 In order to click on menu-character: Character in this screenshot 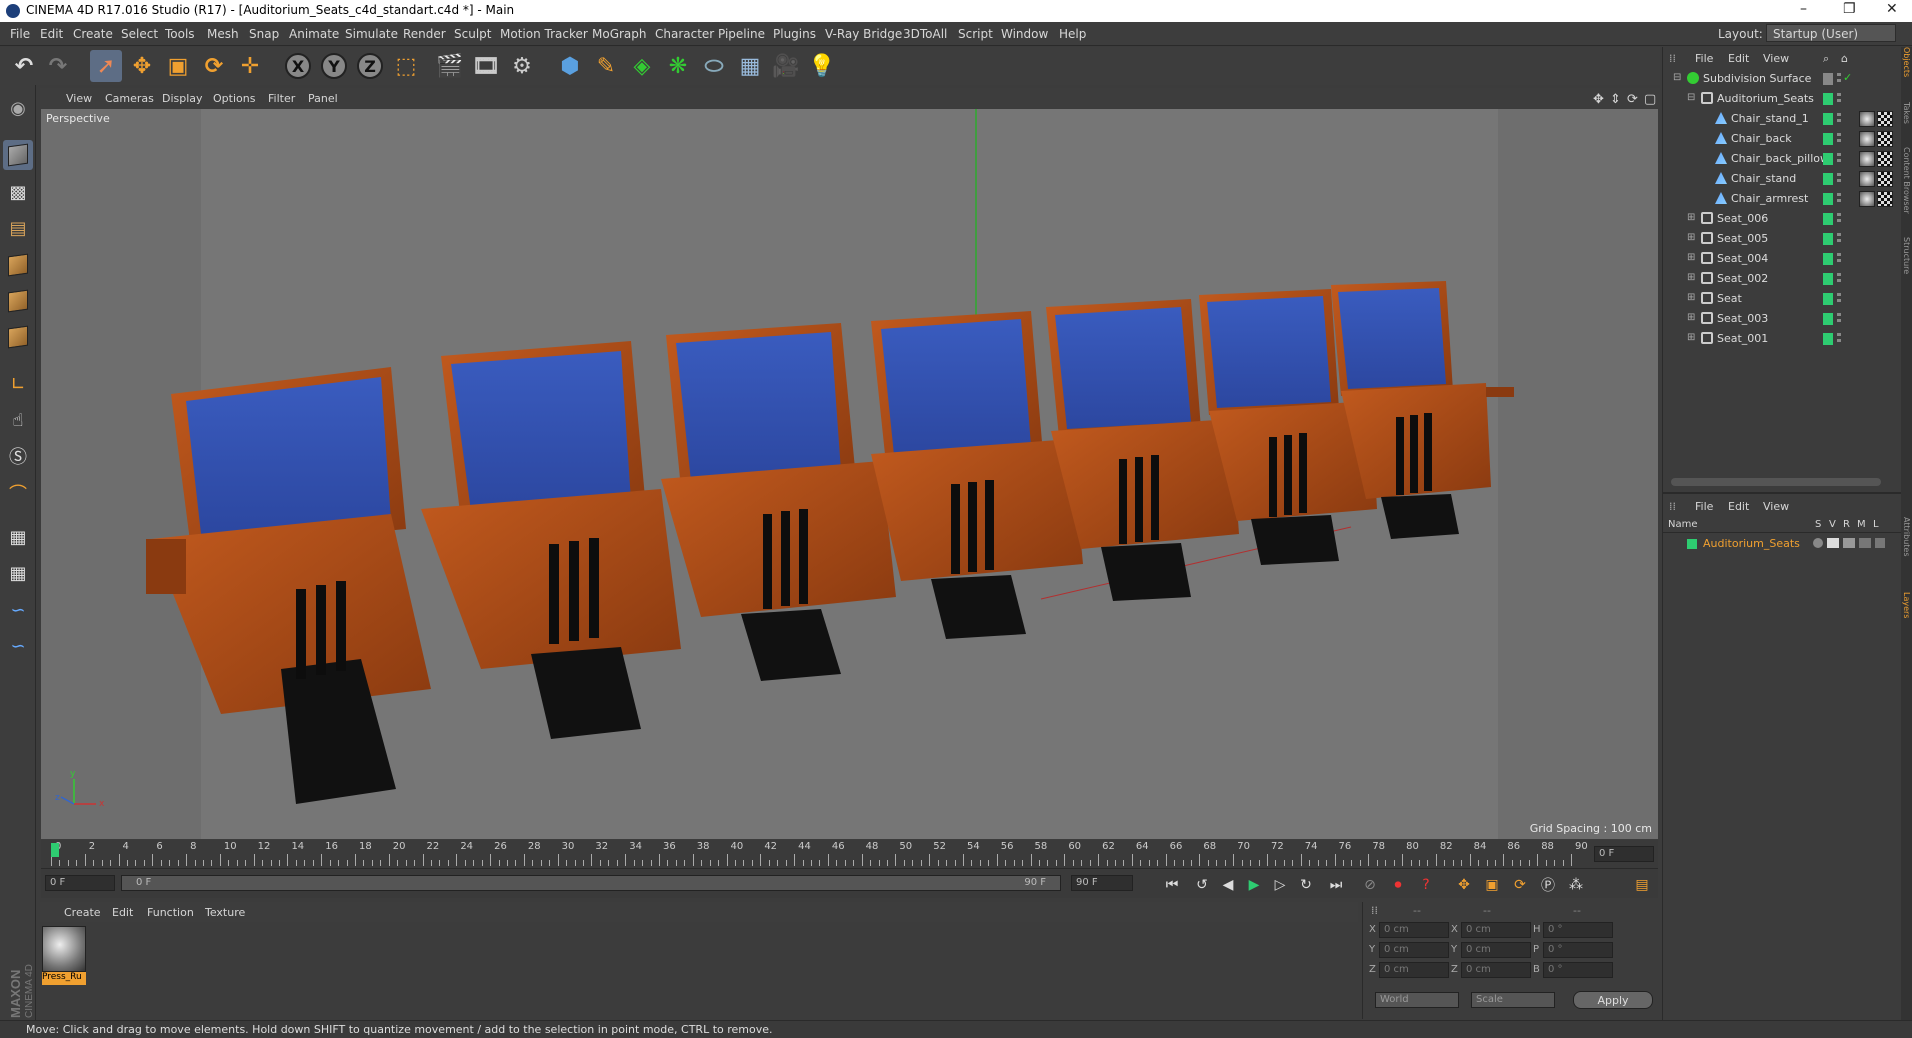, I will do `click(684, 34)`.